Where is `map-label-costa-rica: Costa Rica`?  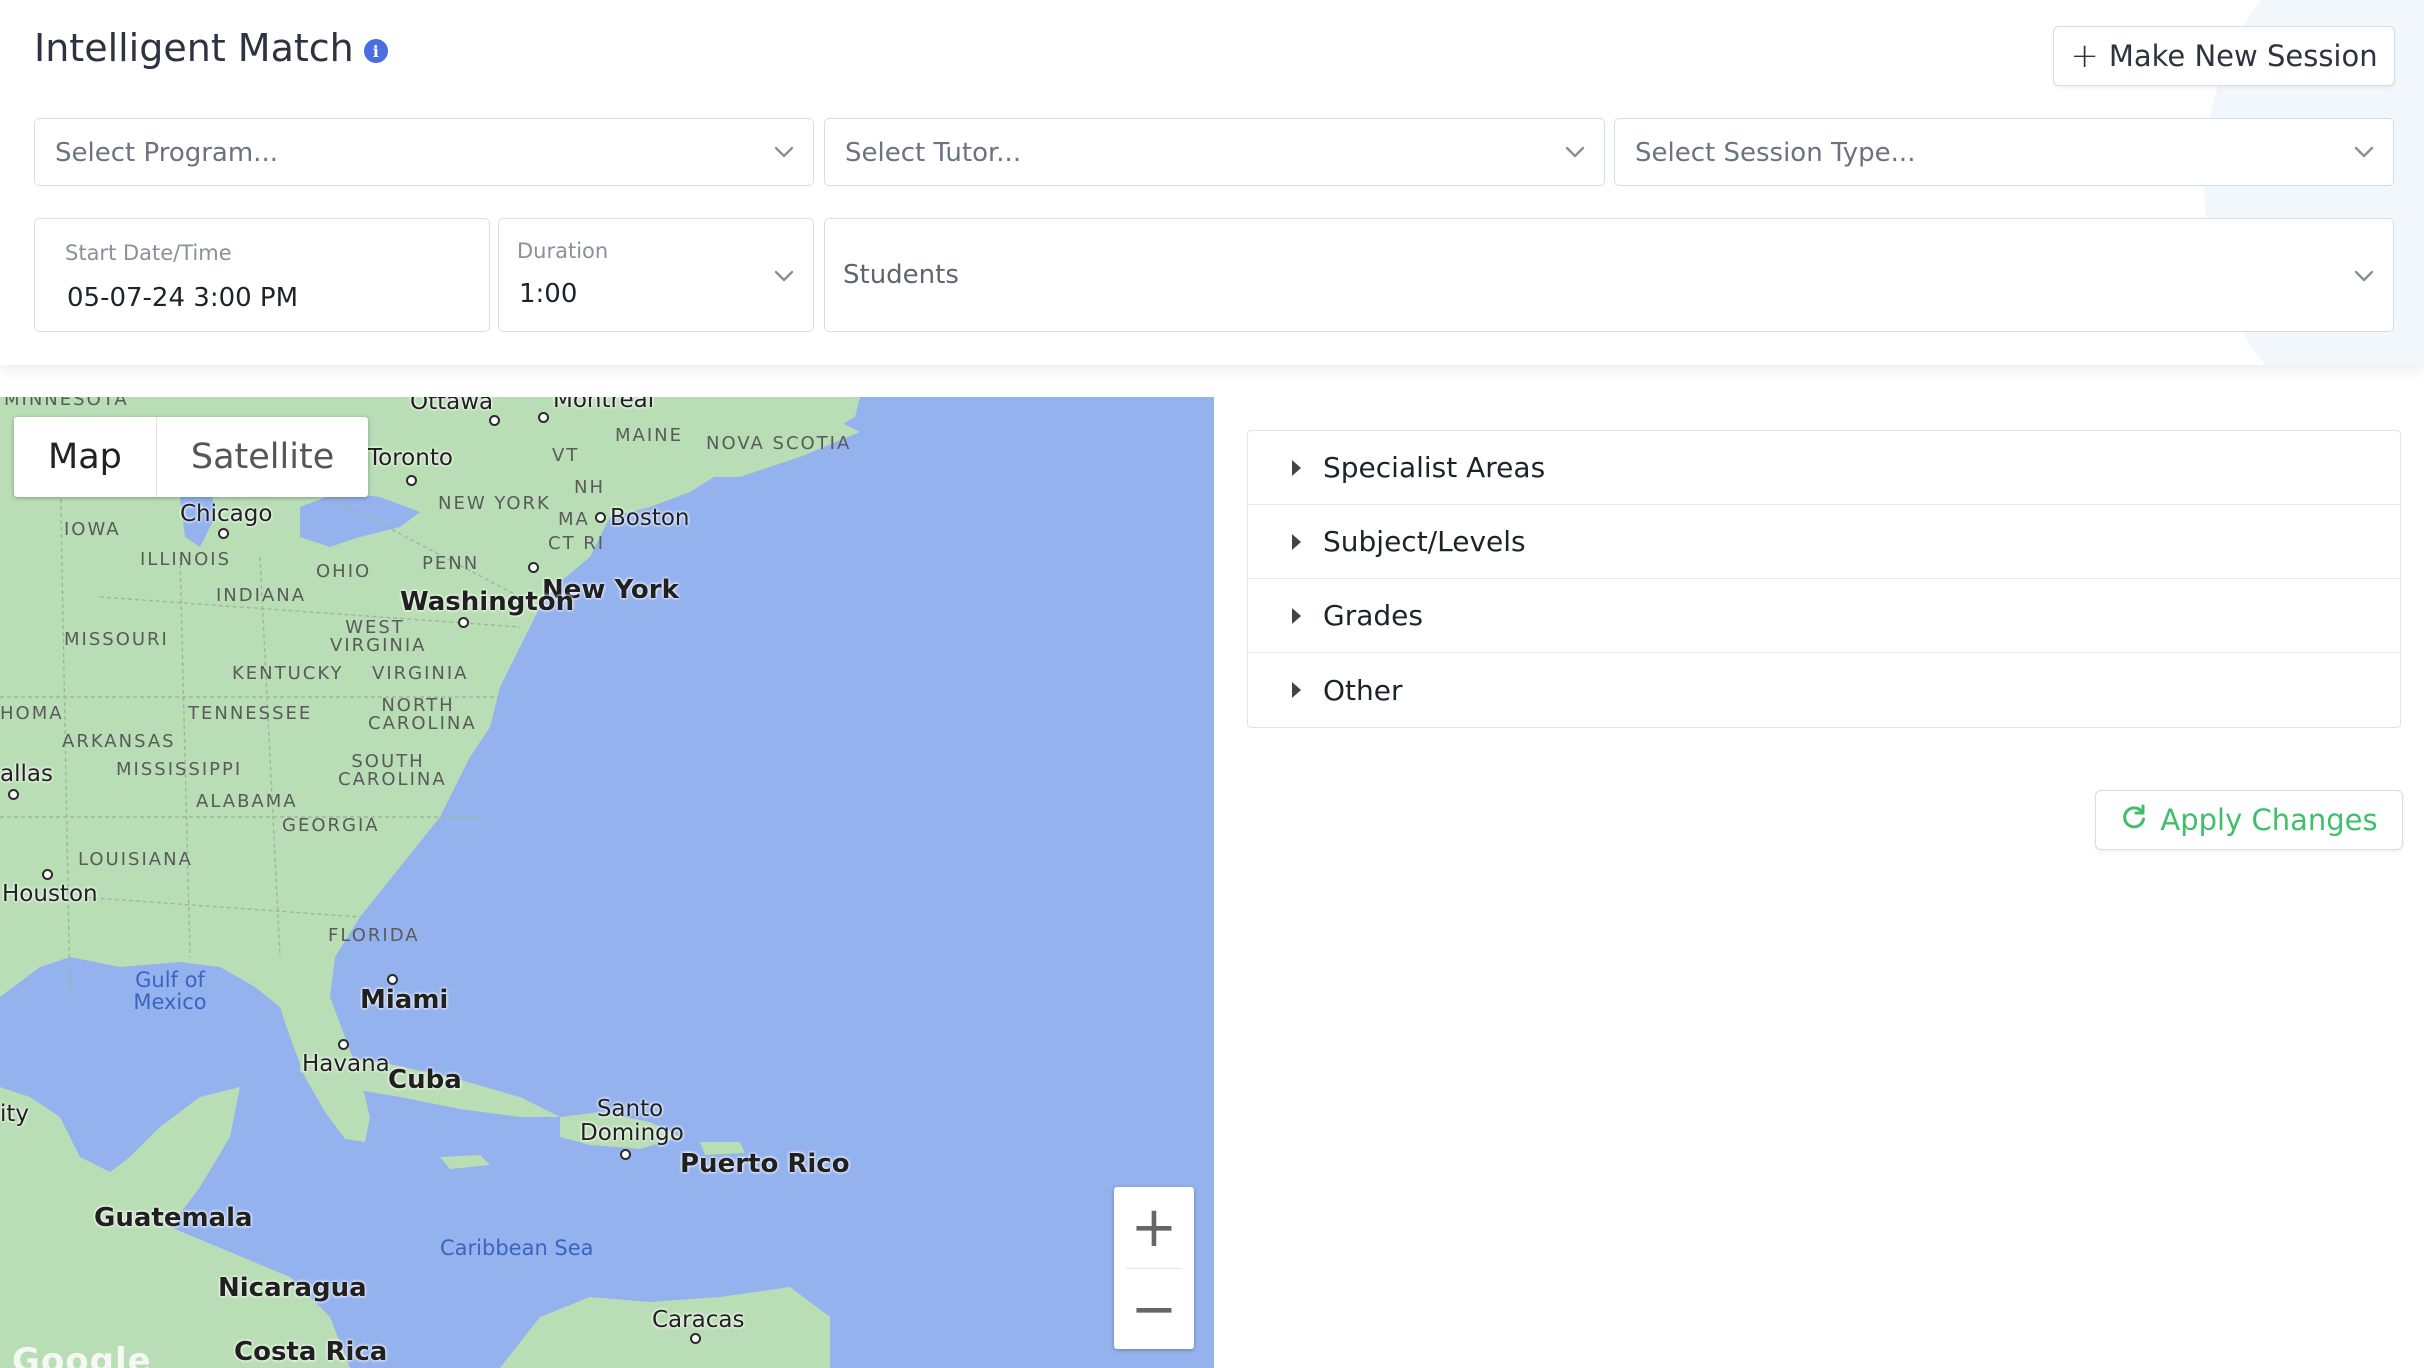
map-label-costa-rica: Costa Rica is located at coordinates (311, 1352).